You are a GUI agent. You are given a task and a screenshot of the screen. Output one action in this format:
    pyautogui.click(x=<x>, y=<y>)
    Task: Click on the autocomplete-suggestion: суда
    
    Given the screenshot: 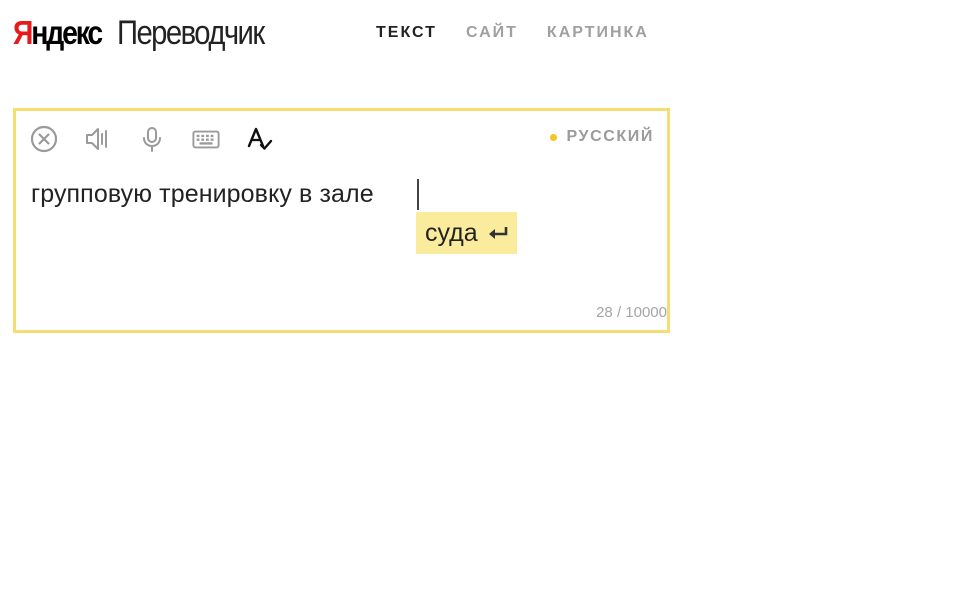 What is the action you would take?
    pyautogui.click(x=466, y=233)
    